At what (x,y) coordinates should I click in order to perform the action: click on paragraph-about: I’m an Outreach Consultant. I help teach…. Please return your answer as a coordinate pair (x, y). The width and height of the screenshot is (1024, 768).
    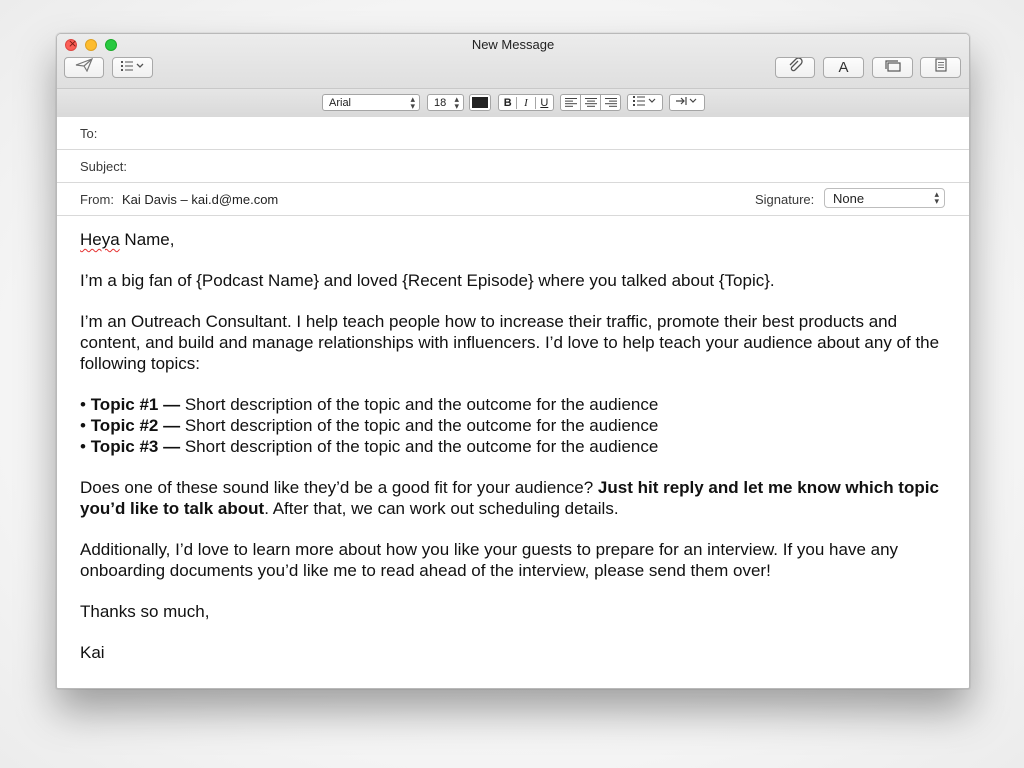
    Looking at the image, I should click on (510, 342).